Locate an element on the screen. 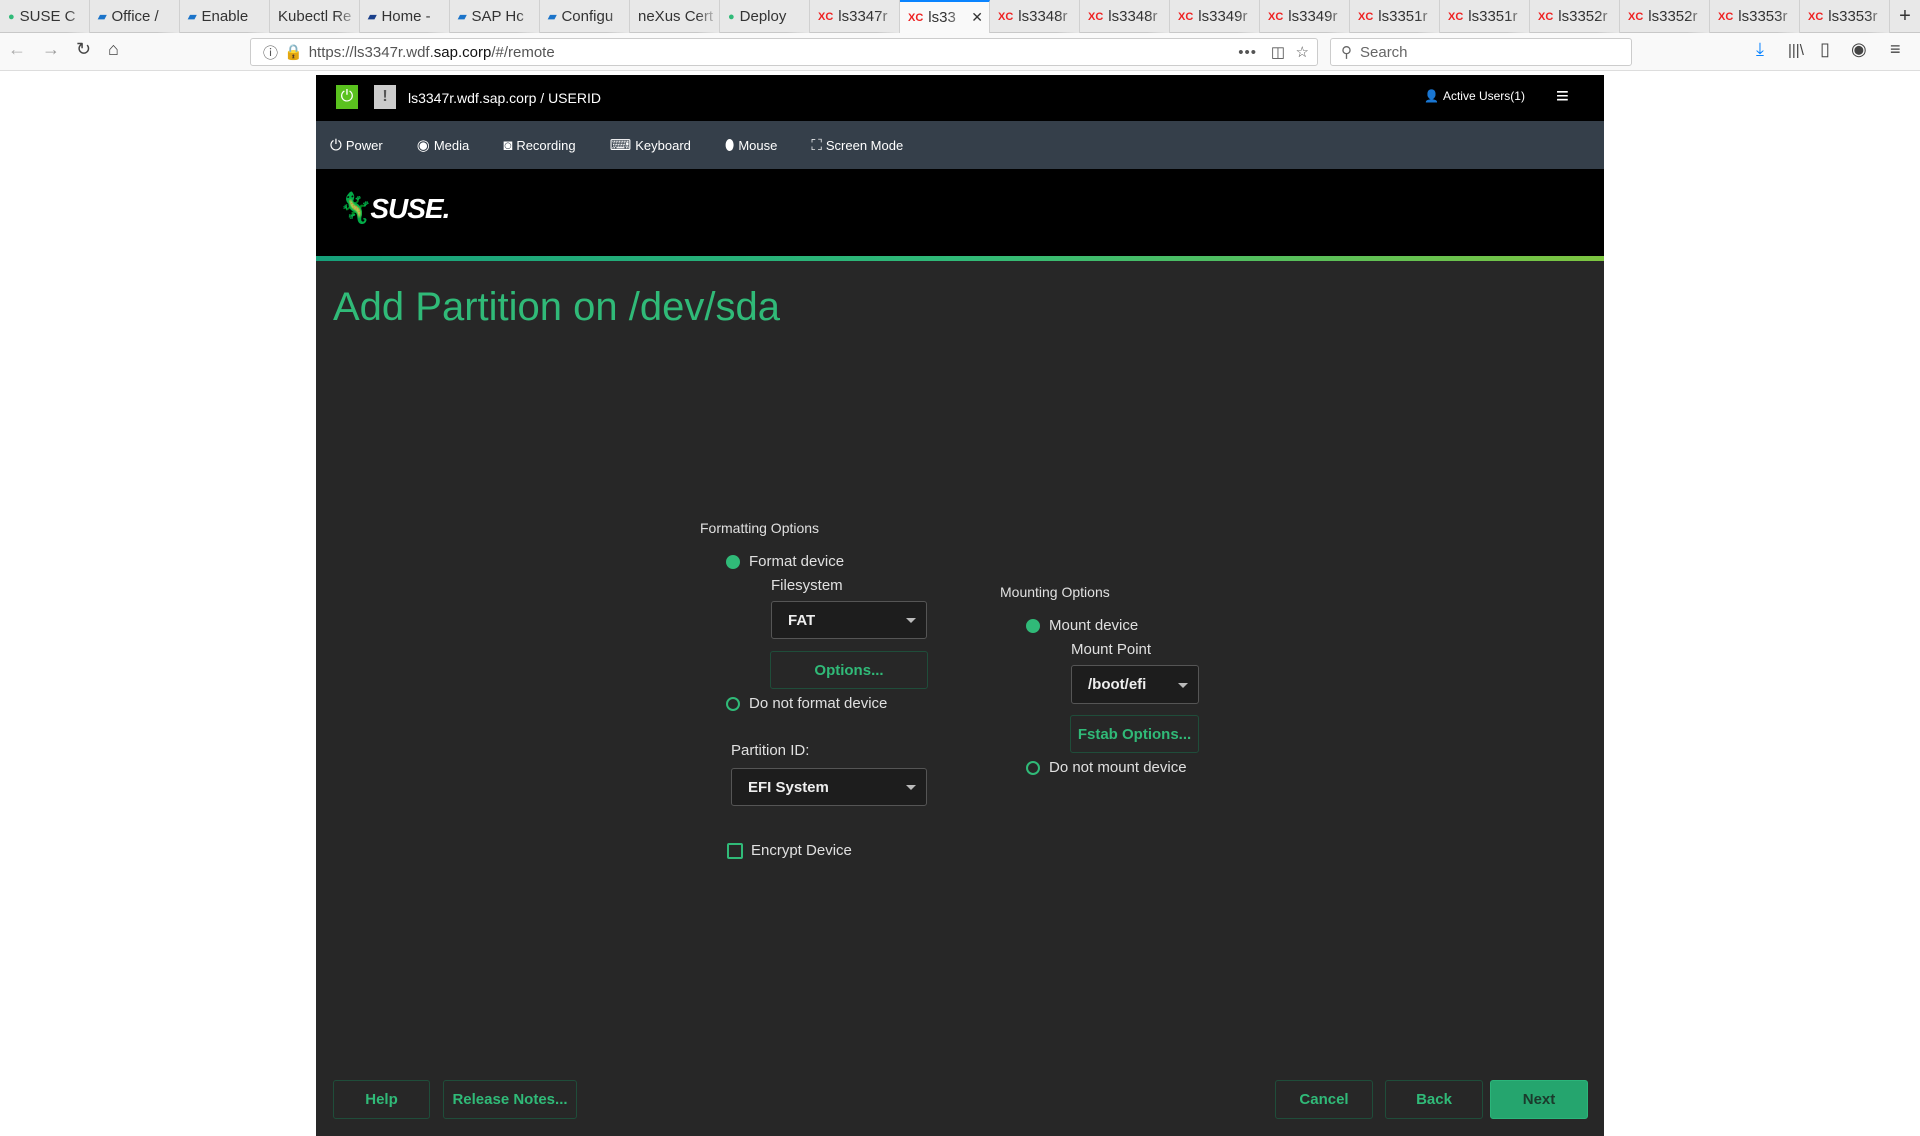 This screenshot has width=1920, height=1136. back-icon: ← is located at coordinates (17, 49).